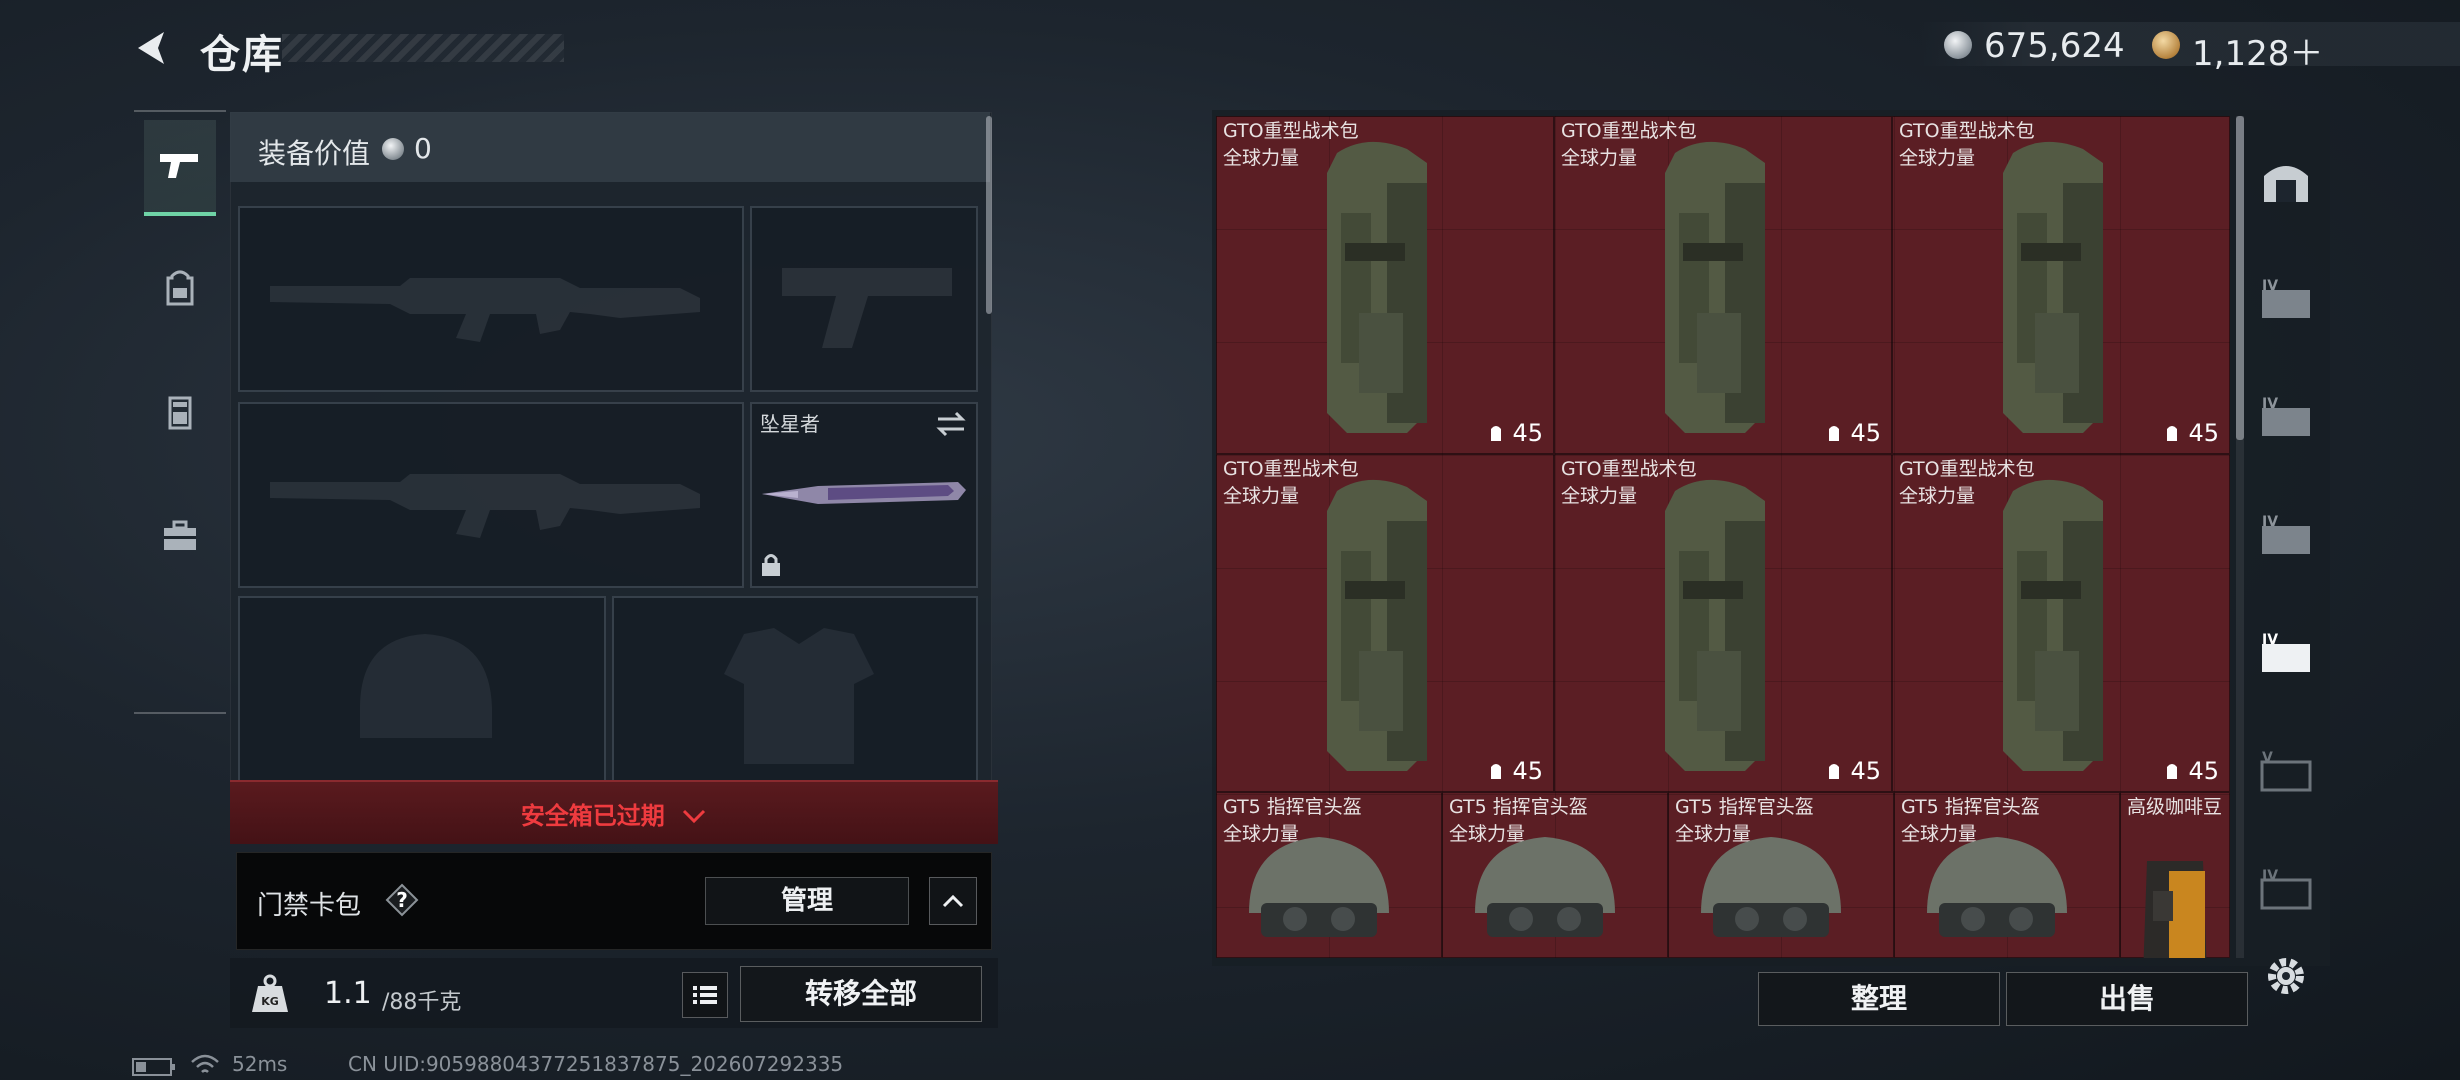  What do you see at coordinates (861, 994) in the screenshot?
I see `transfer-all-button: 转移全部` at bounding box center [861, 994].